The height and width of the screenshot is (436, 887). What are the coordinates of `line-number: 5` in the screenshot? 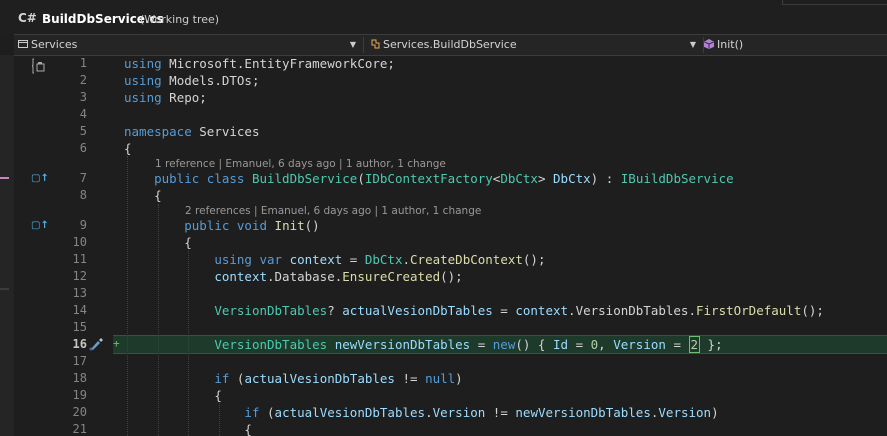 It's located at (83, 131).